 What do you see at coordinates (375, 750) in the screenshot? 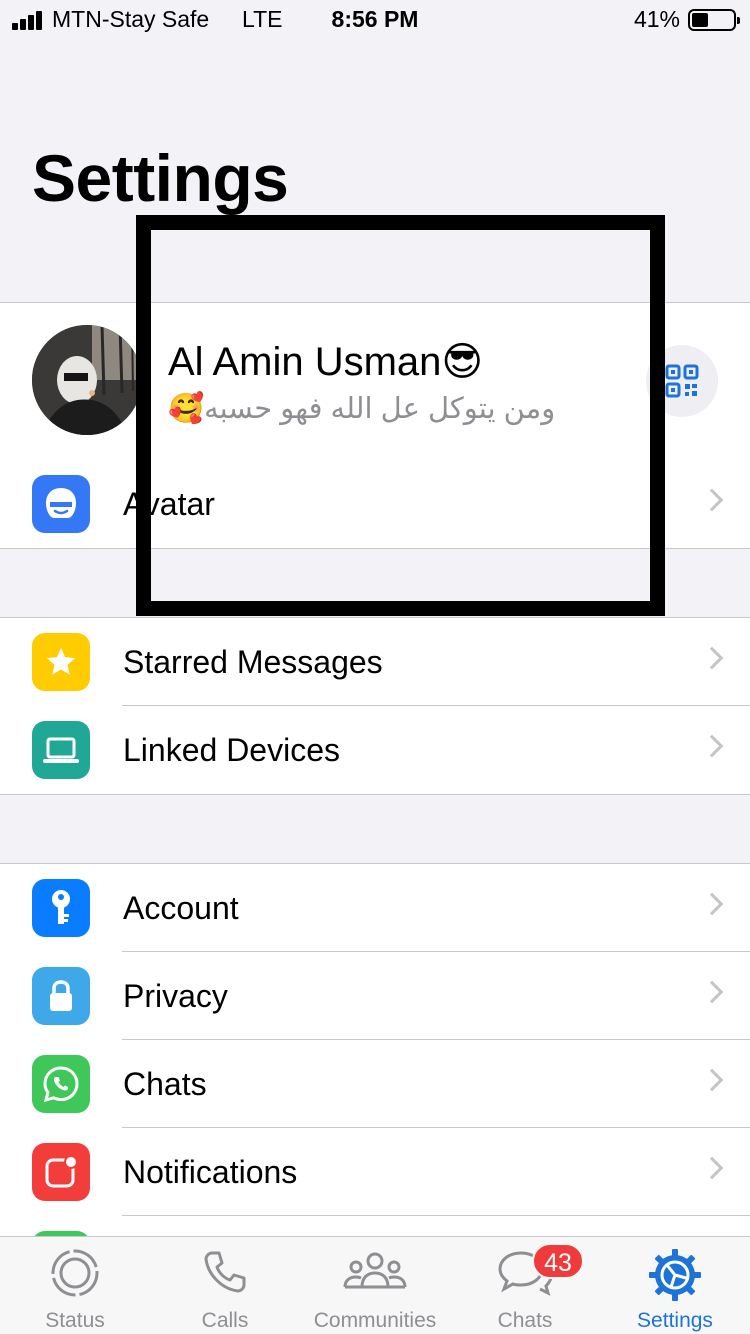
I see `settings-row-linked-devices: Linked Devices` at bounding box center [375, 750].